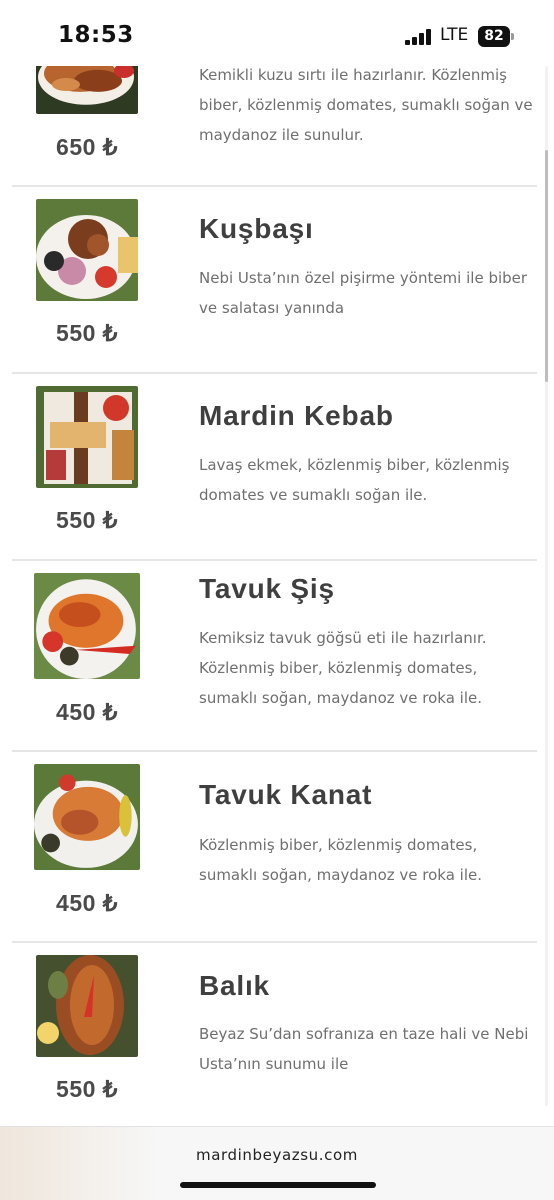 The width and height of the screenshot is (554, 1200). I want to click on browser-address-bar: mardinbeyazsu.com, so click(277, 1163).